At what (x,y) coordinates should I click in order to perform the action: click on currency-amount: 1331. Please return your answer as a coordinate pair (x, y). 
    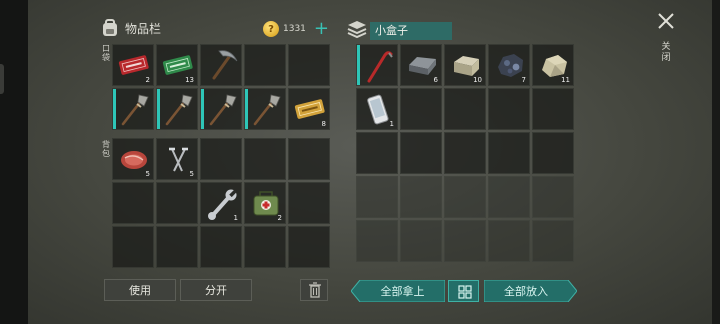
    Looking at the image, I should click on (294, 29).